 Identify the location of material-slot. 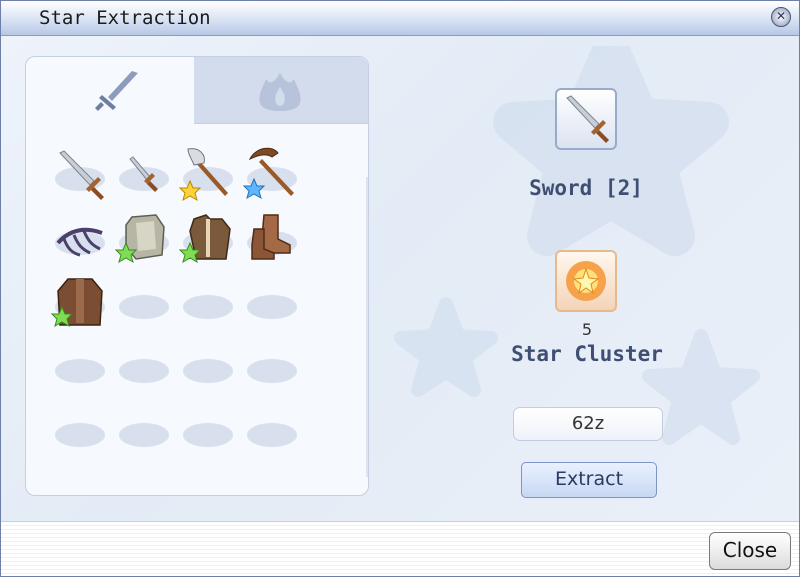
(586, 281).